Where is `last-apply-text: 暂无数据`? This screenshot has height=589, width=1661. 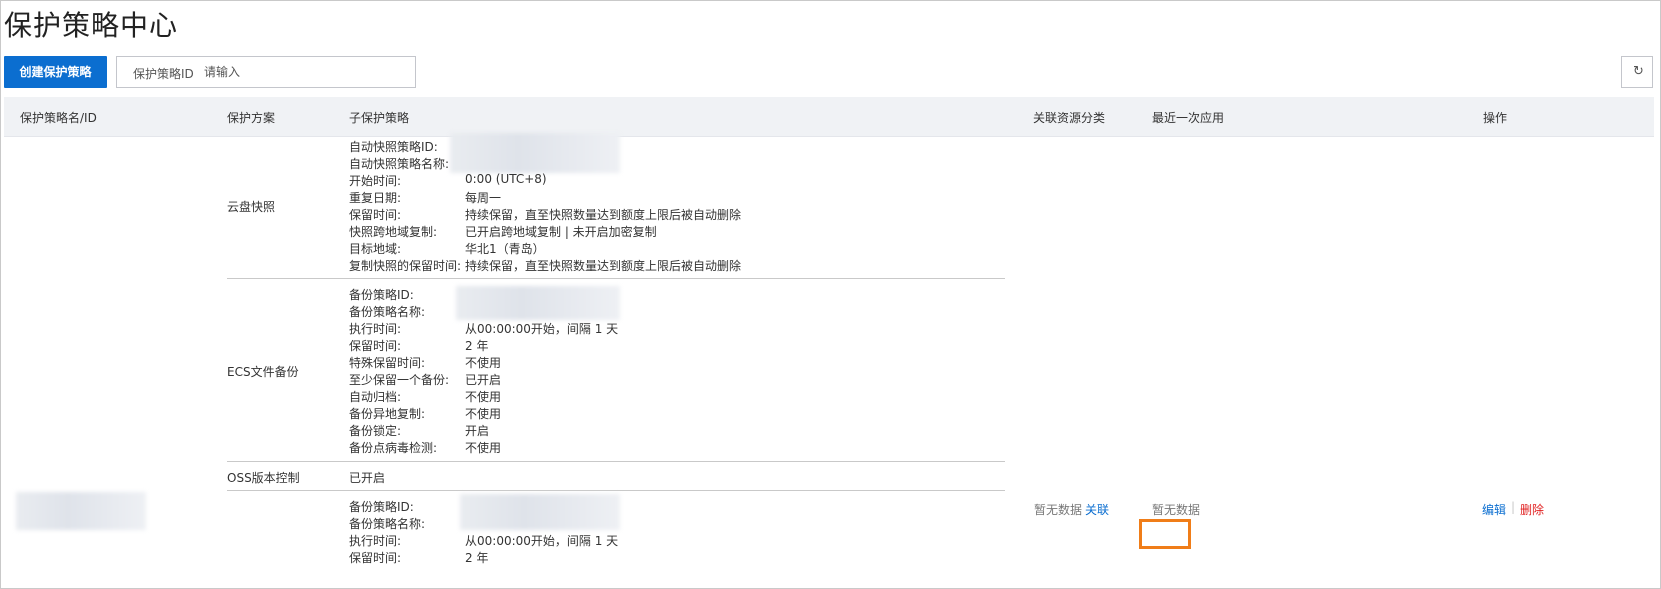 last-apply-text: 暂无数据 is located at coordinates (1176, 510).